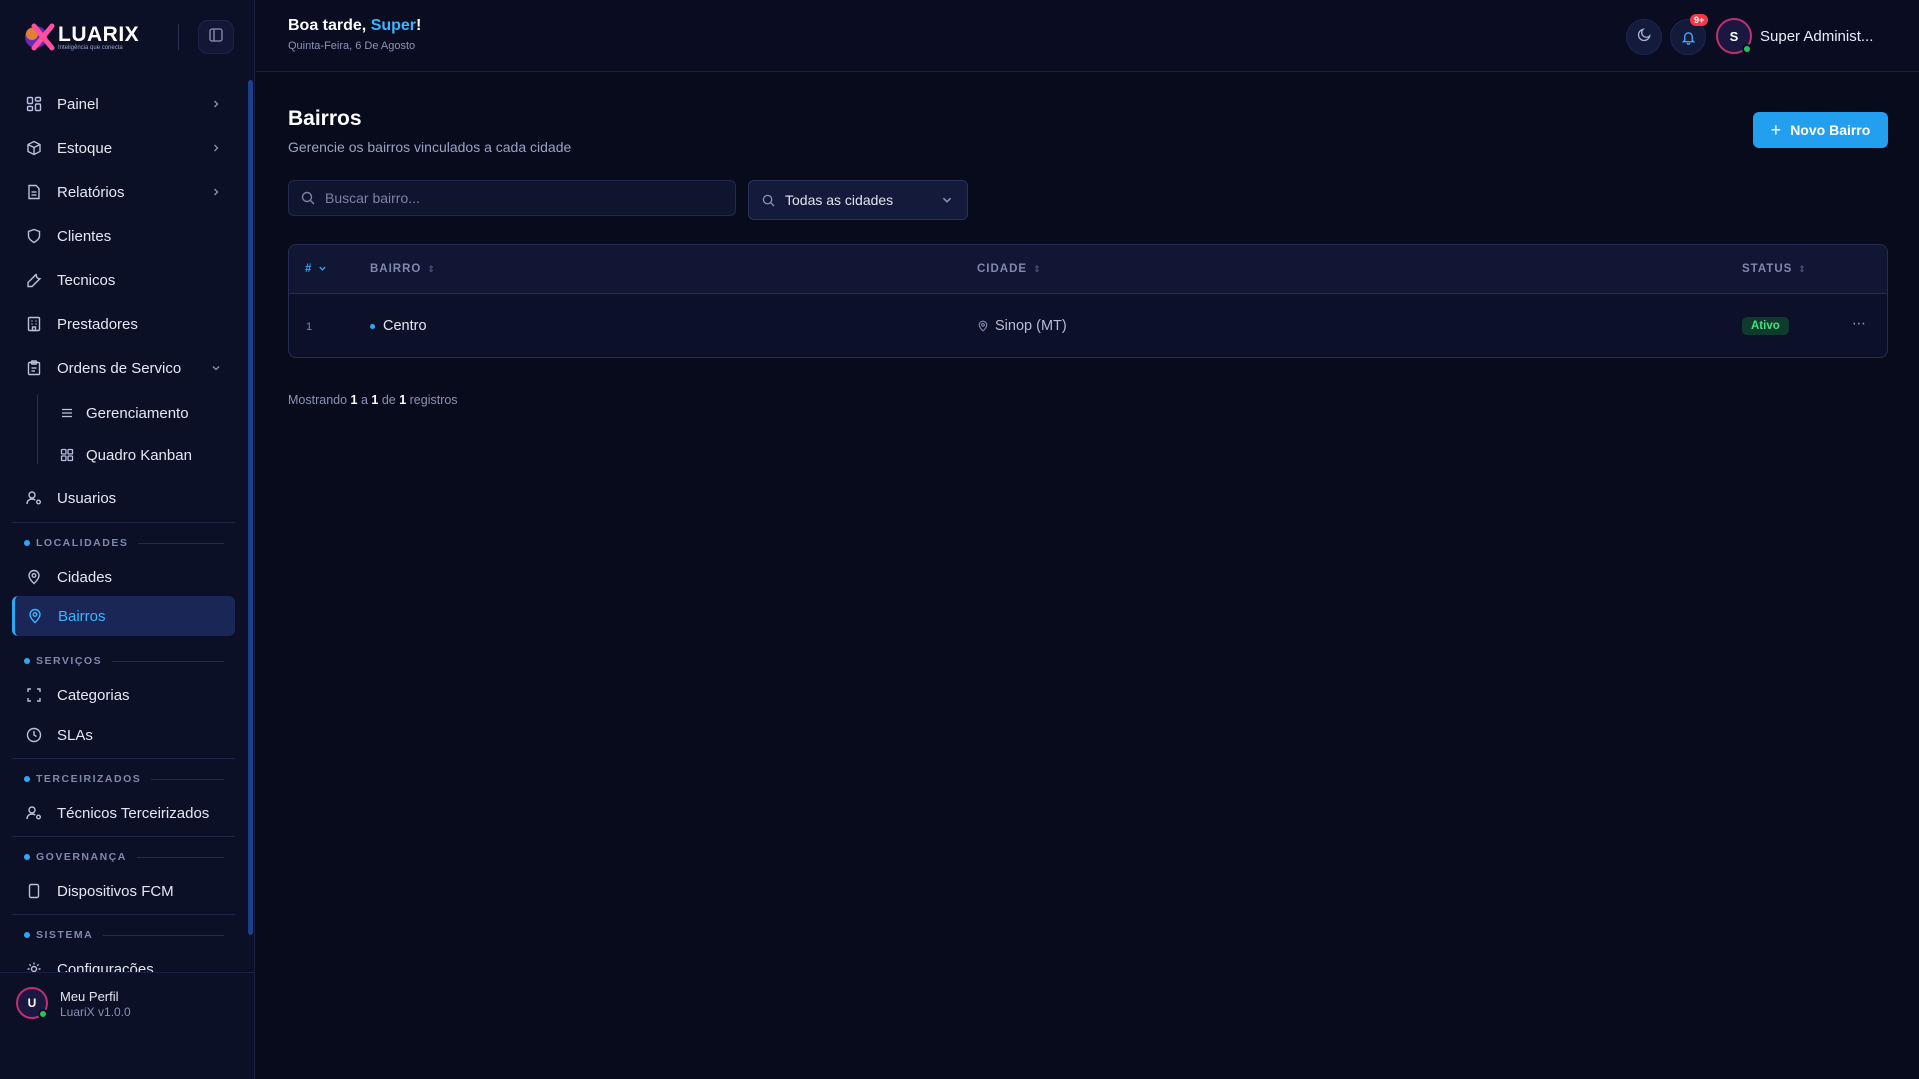 Image resolution: width=1919 pixels, height=1079 pixels. I want to click on sidebar-item-label: Ordens de Servico, so click(119, 368).